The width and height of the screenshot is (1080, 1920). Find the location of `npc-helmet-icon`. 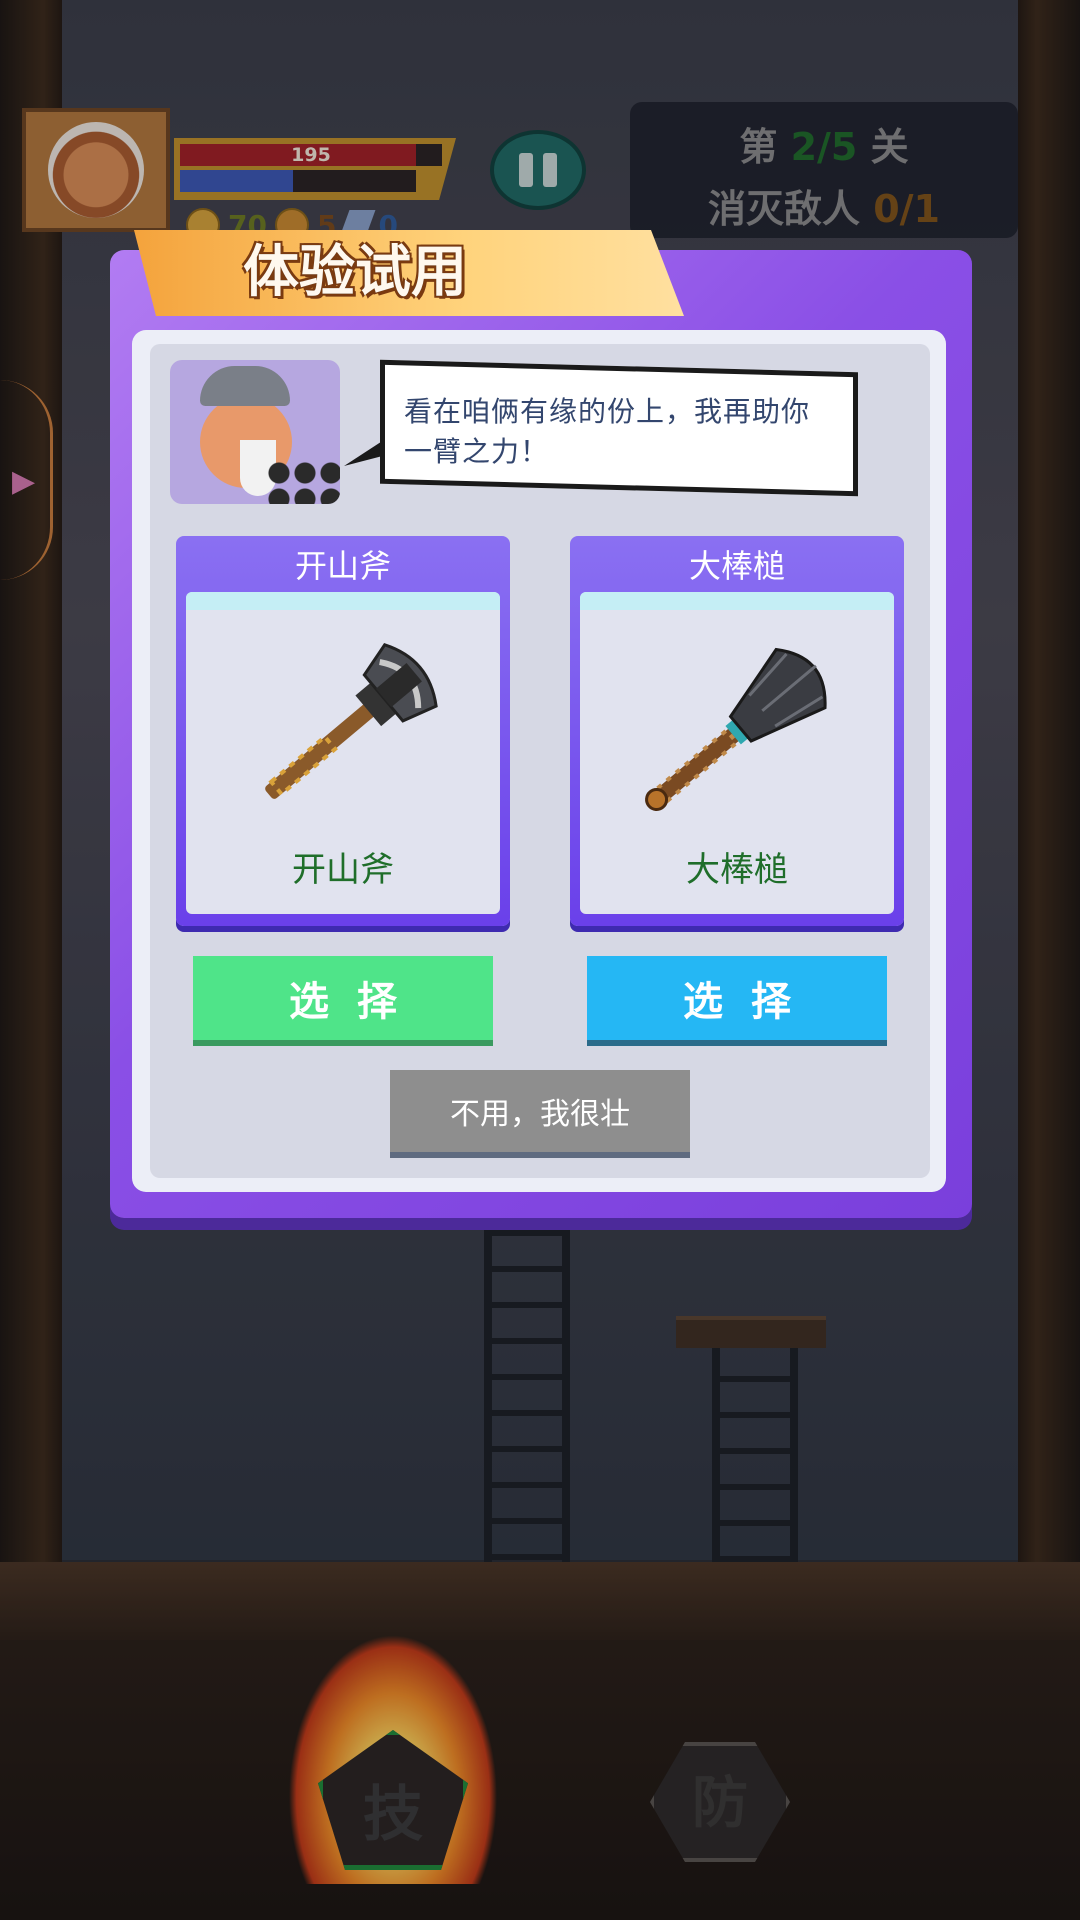

npc-helmet-icon is located at coordinates (245, 386).